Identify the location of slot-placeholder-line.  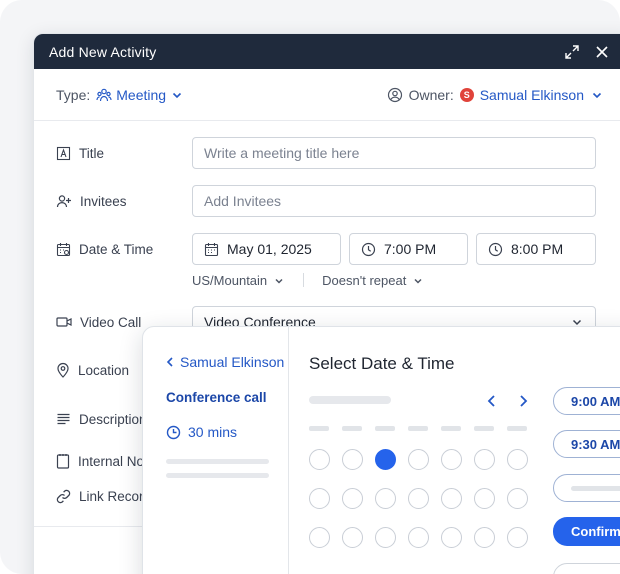
(595, 488).